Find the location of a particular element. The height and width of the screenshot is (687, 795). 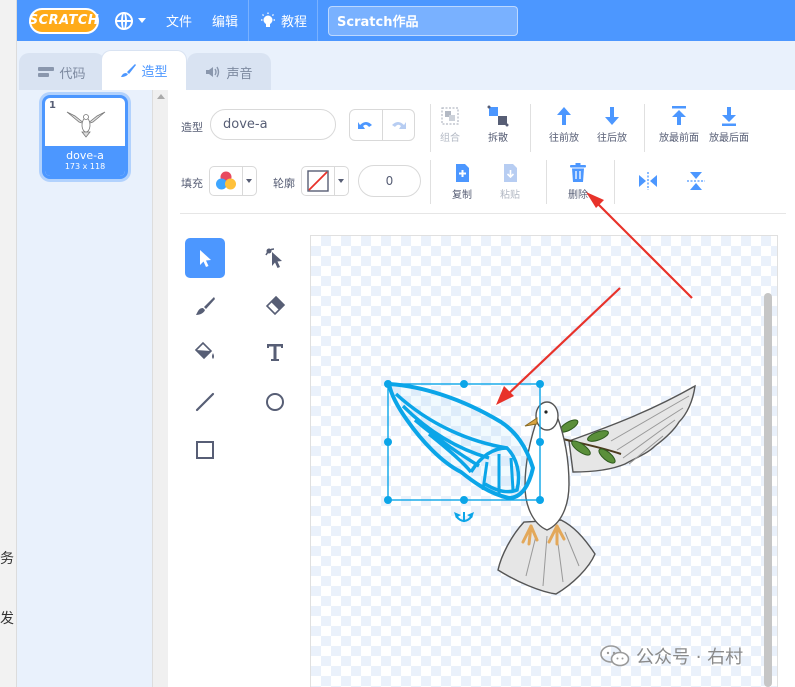

copy-icon is located at coordinates (462, 173).